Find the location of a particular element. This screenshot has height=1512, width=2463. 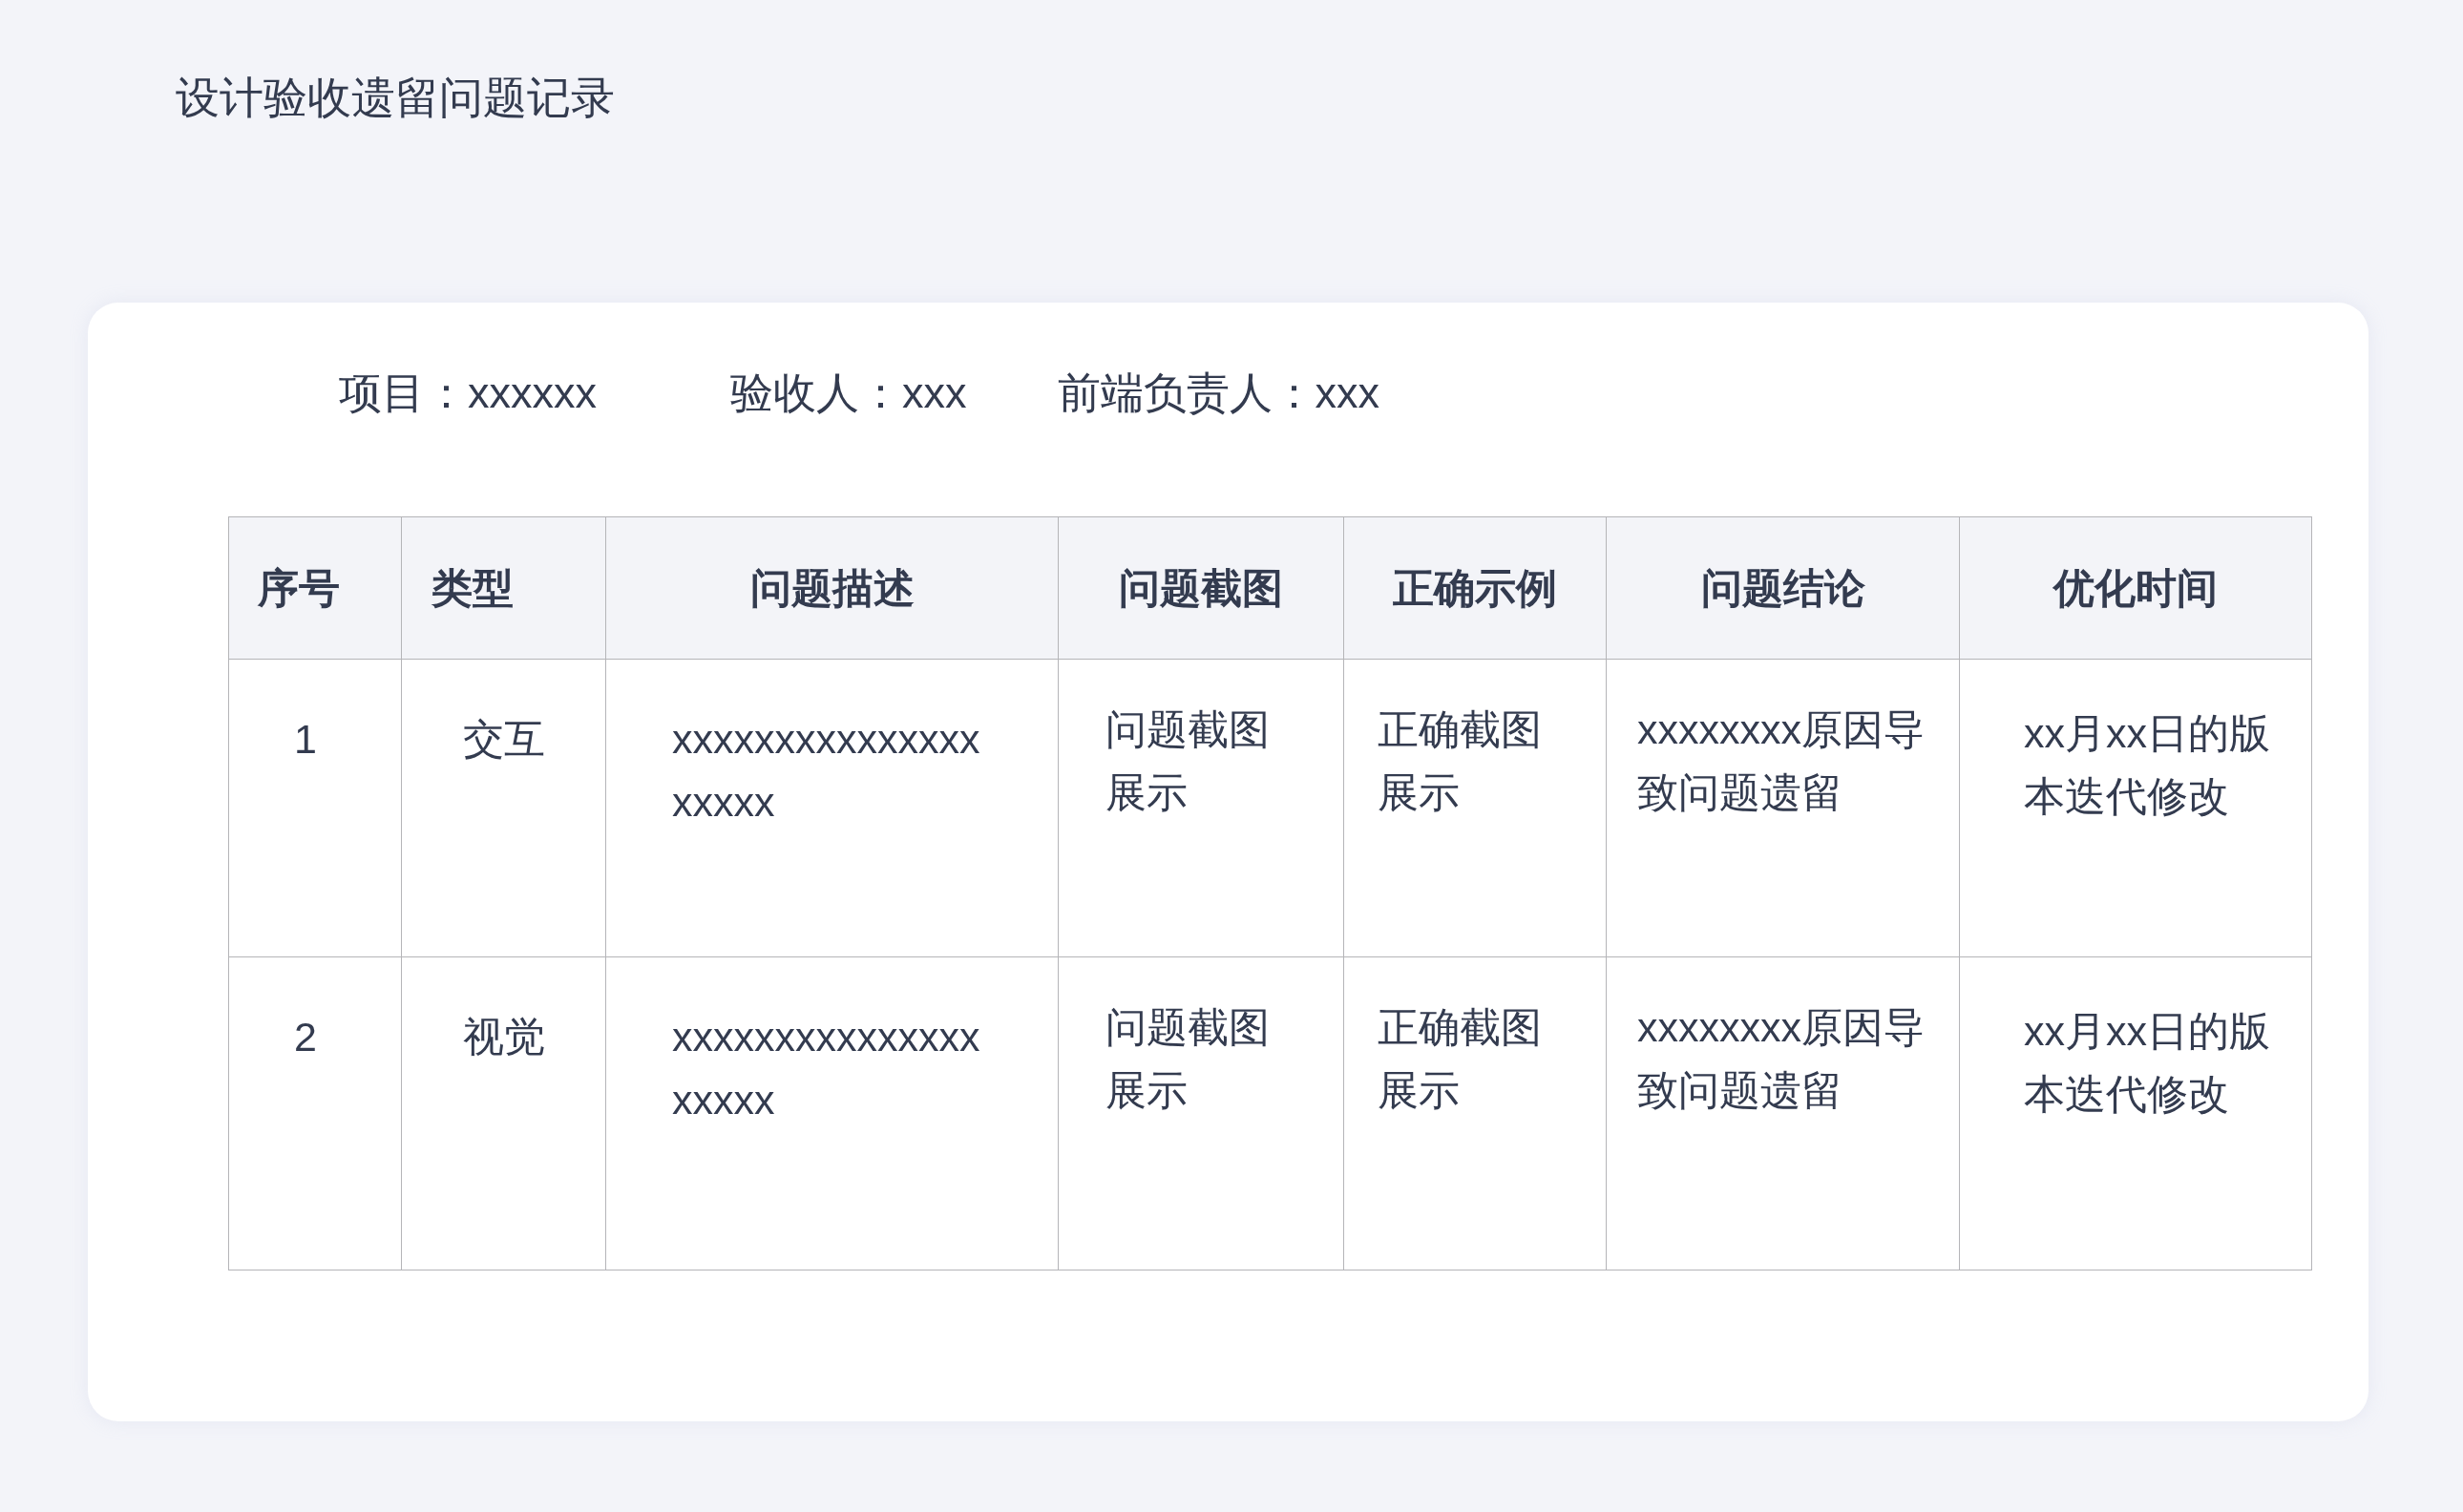

info-label: 验收人：xxx is located at coordinates (849, 394).